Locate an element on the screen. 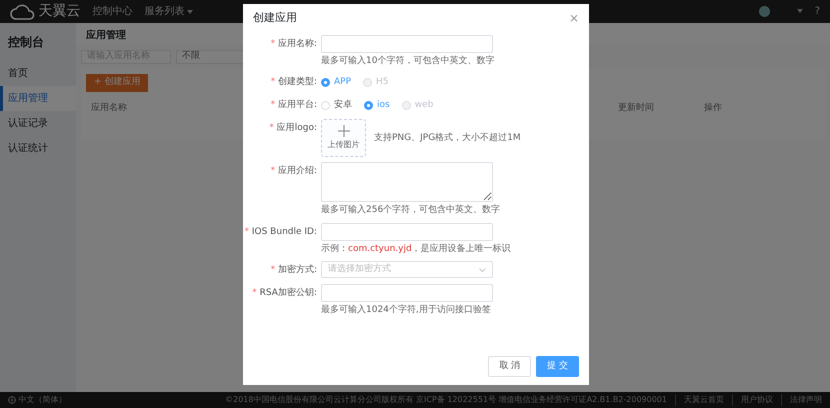 The height and width of the screenshot is (408, 830). field-label: * 应用平台: is located at coordinates (294, 105).